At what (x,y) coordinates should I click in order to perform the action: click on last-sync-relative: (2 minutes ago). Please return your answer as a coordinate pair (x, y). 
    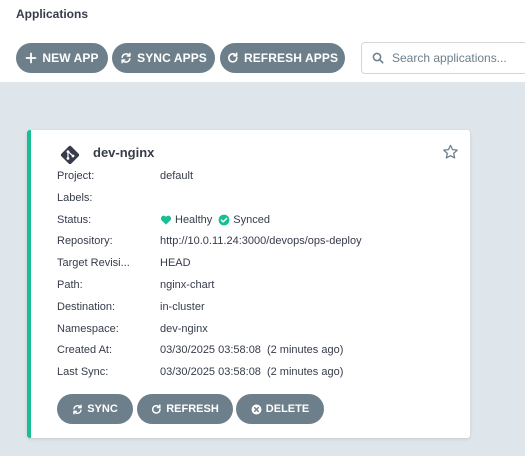
    Looking at the image, I should click on (305, 372).